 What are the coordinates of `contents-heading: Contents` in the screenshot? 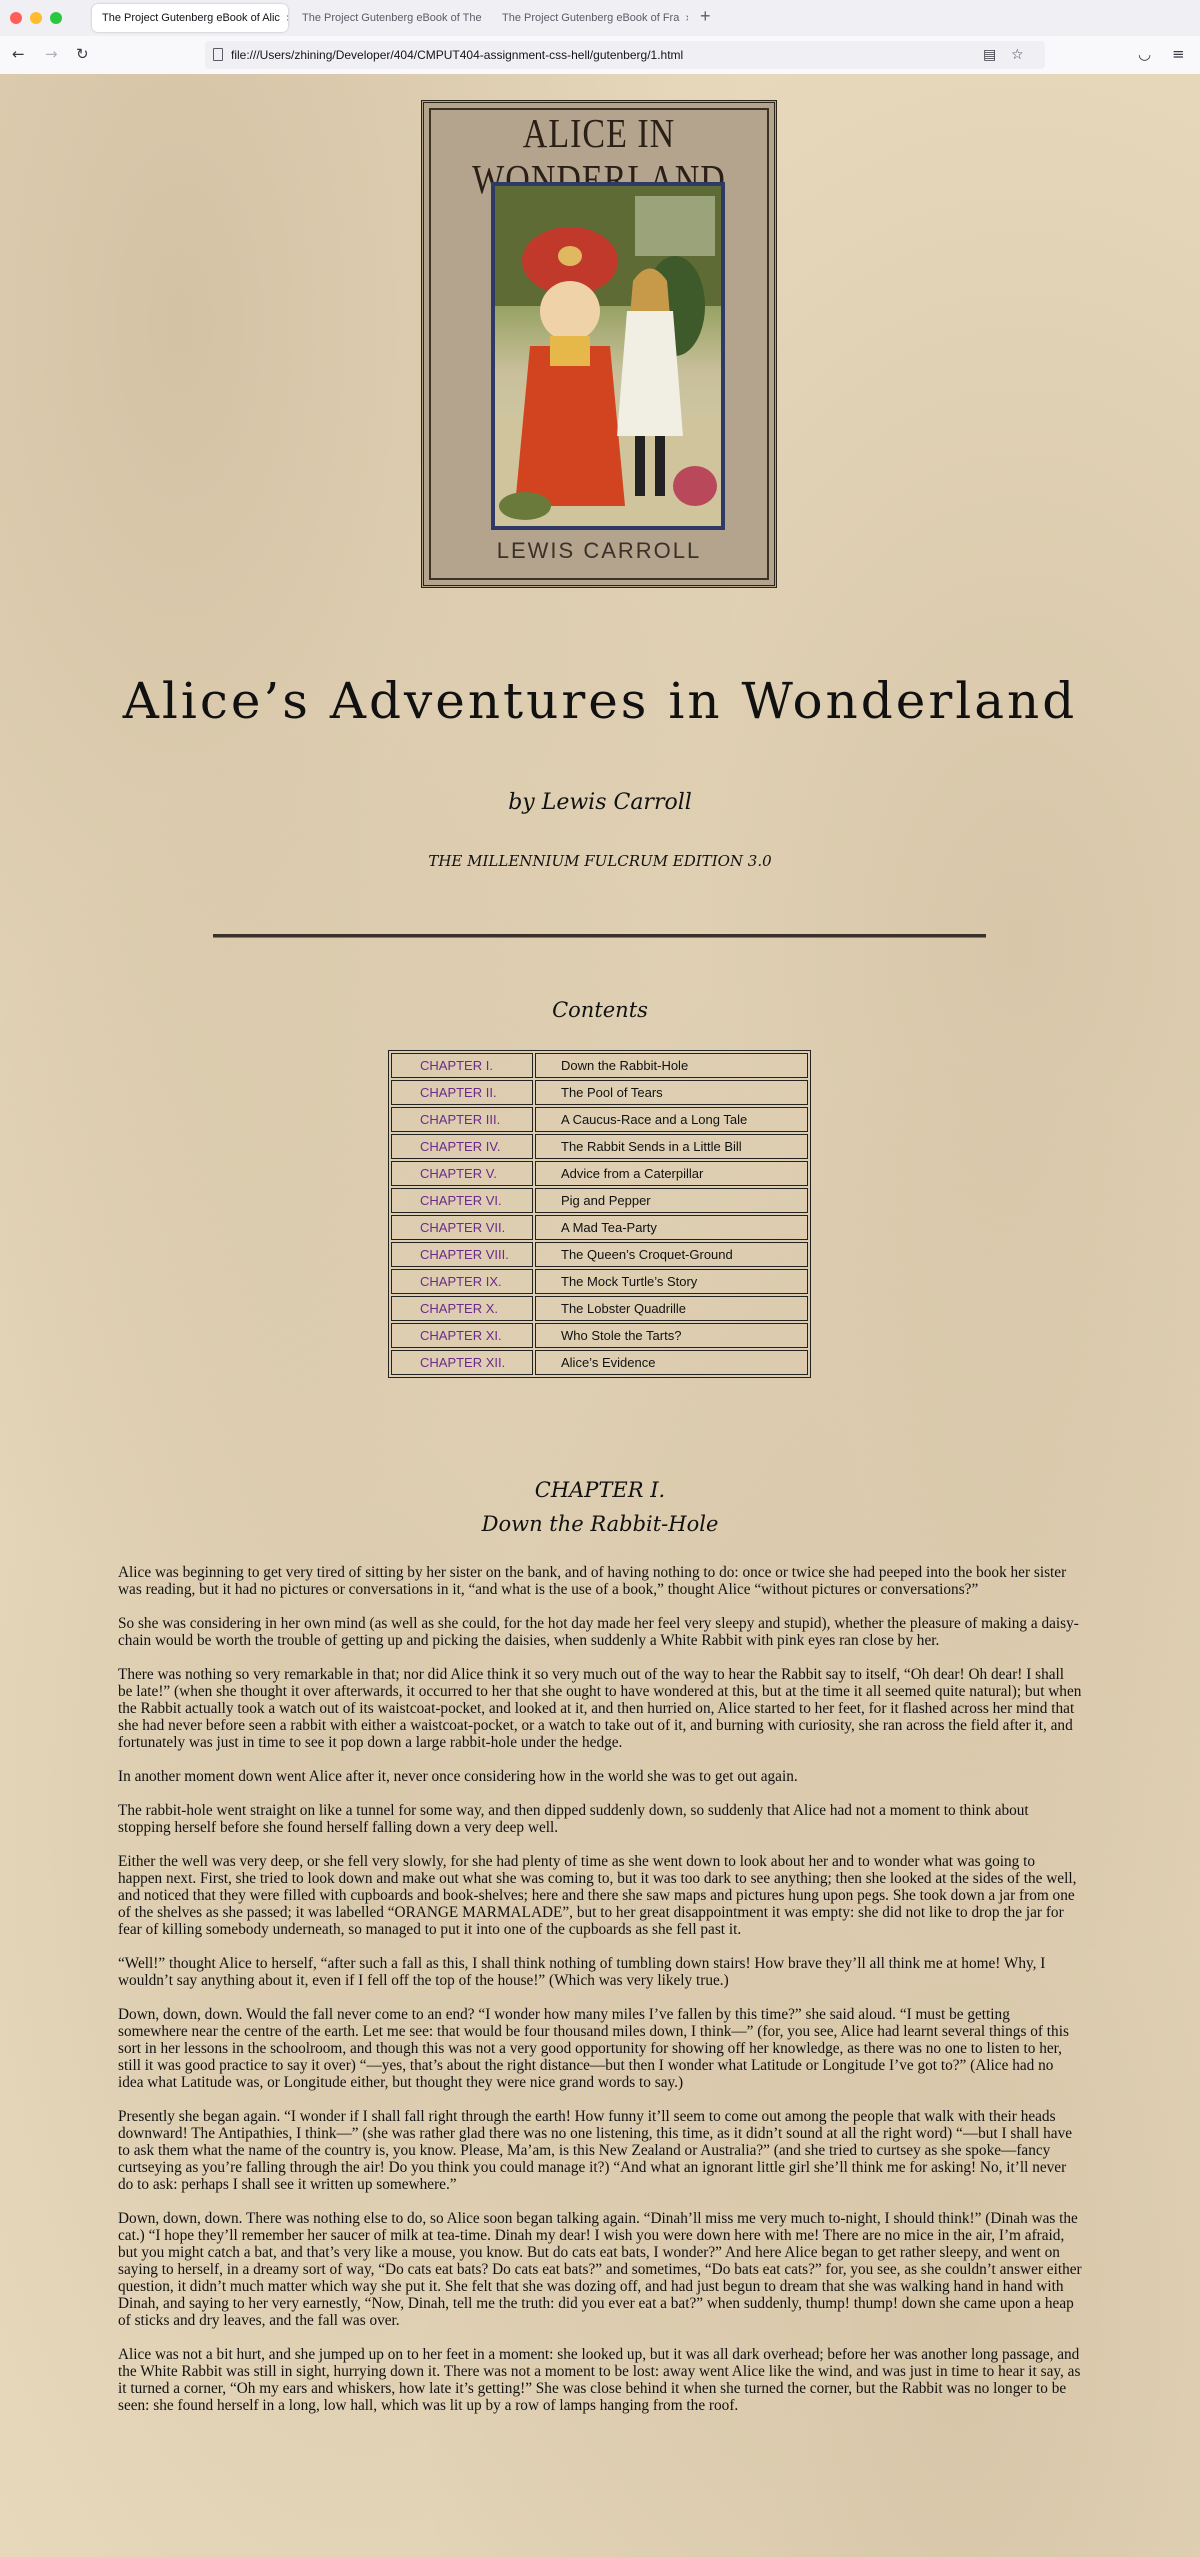 It's located at (600, 1010).